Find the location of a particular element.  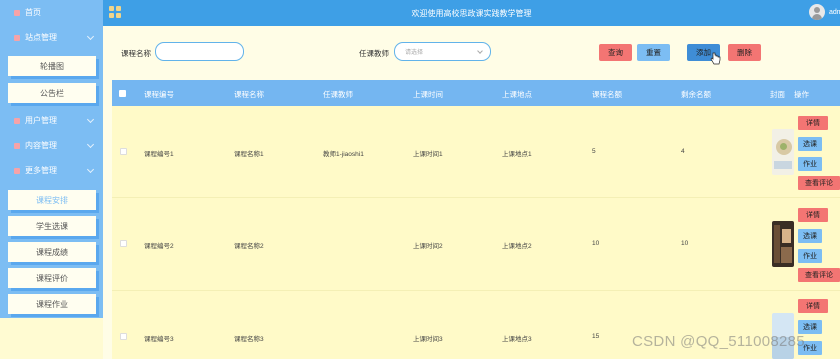

reset-button: 重置 is located at coordinates (653, 52).